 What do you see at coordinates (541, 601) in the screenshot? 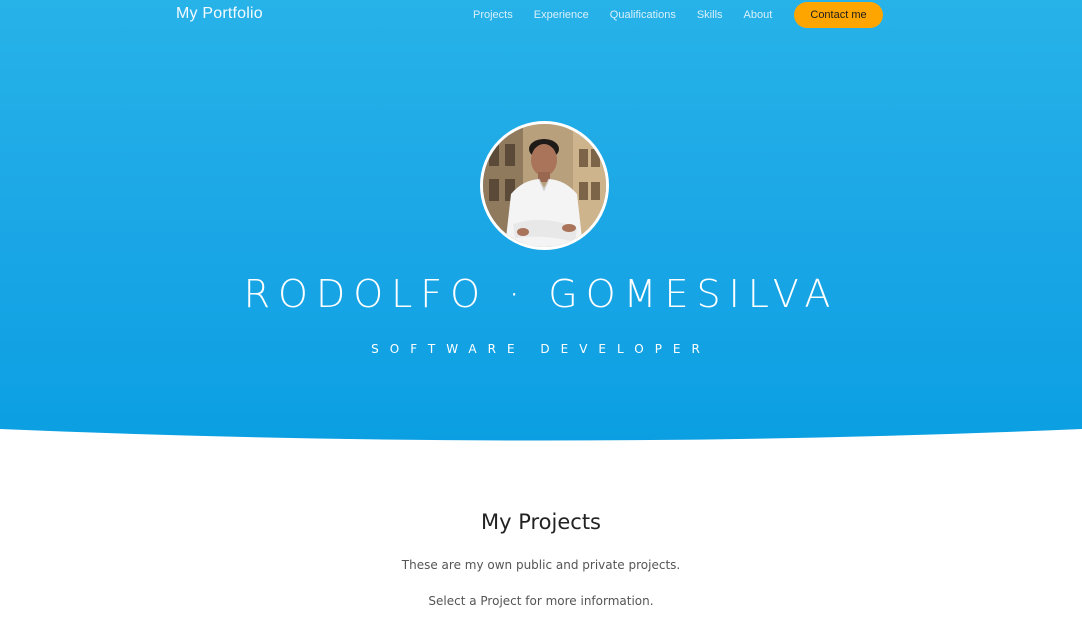
I see `projects-instruction: Select a Project for more information.` at bounding box center [541, 601].